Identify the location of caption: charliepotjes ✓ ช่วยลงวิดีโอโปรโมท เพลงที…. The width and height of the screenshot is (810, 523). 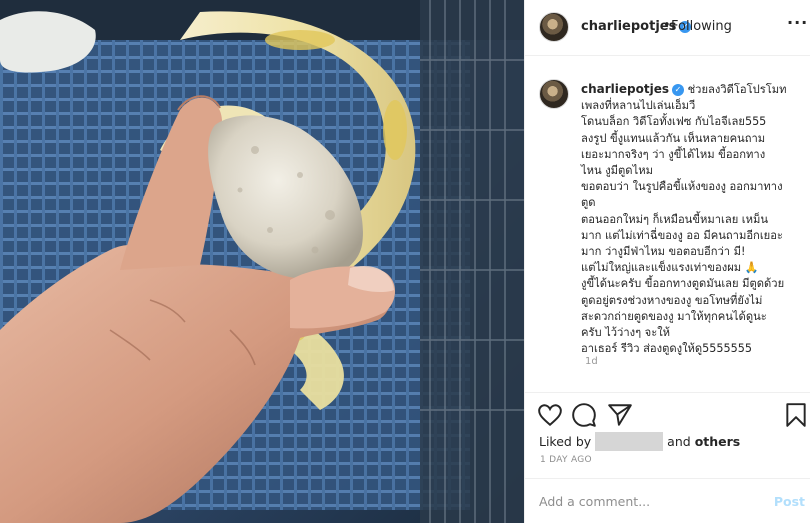
(692, 219).